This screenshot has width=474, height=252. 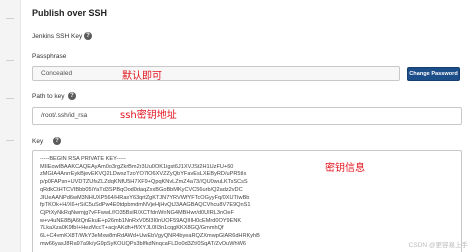 What do you see at coordinates (433, 74) in the screenshot?
I see `change-password-button: Change Password` at bounding box center [433, 74].